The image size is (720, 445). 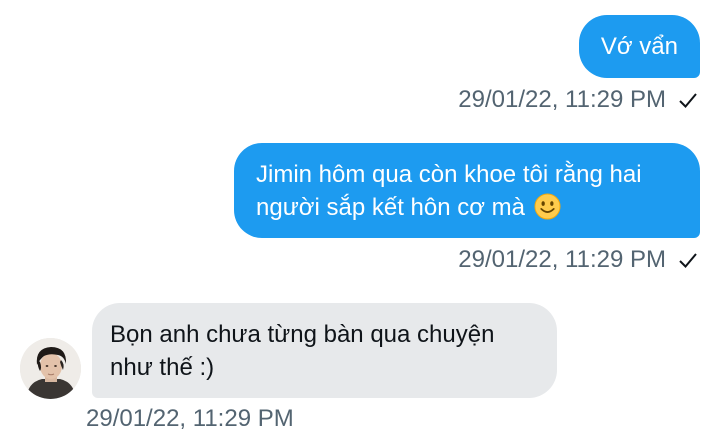 I want to click on user-avatar, so click(x=50, y=368).